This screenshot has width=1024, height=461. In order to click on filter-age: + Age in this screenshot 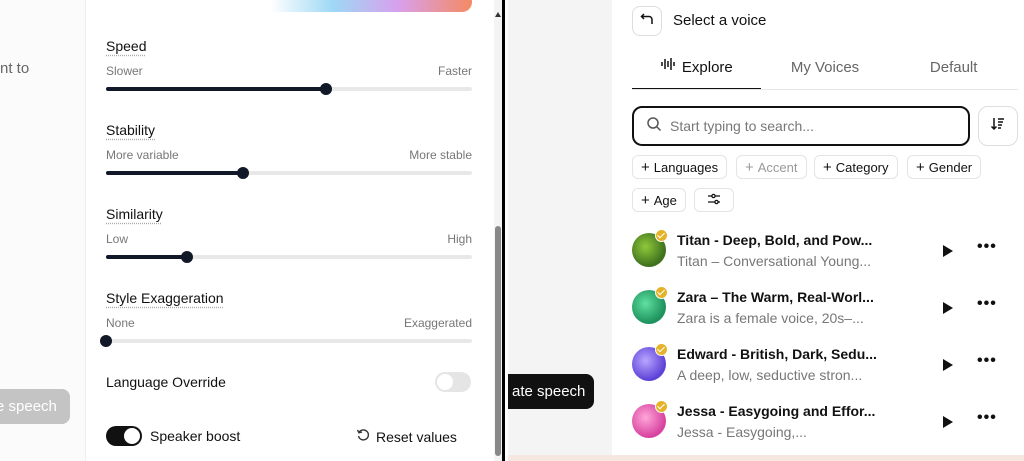, I will do `click(659, 200)`.